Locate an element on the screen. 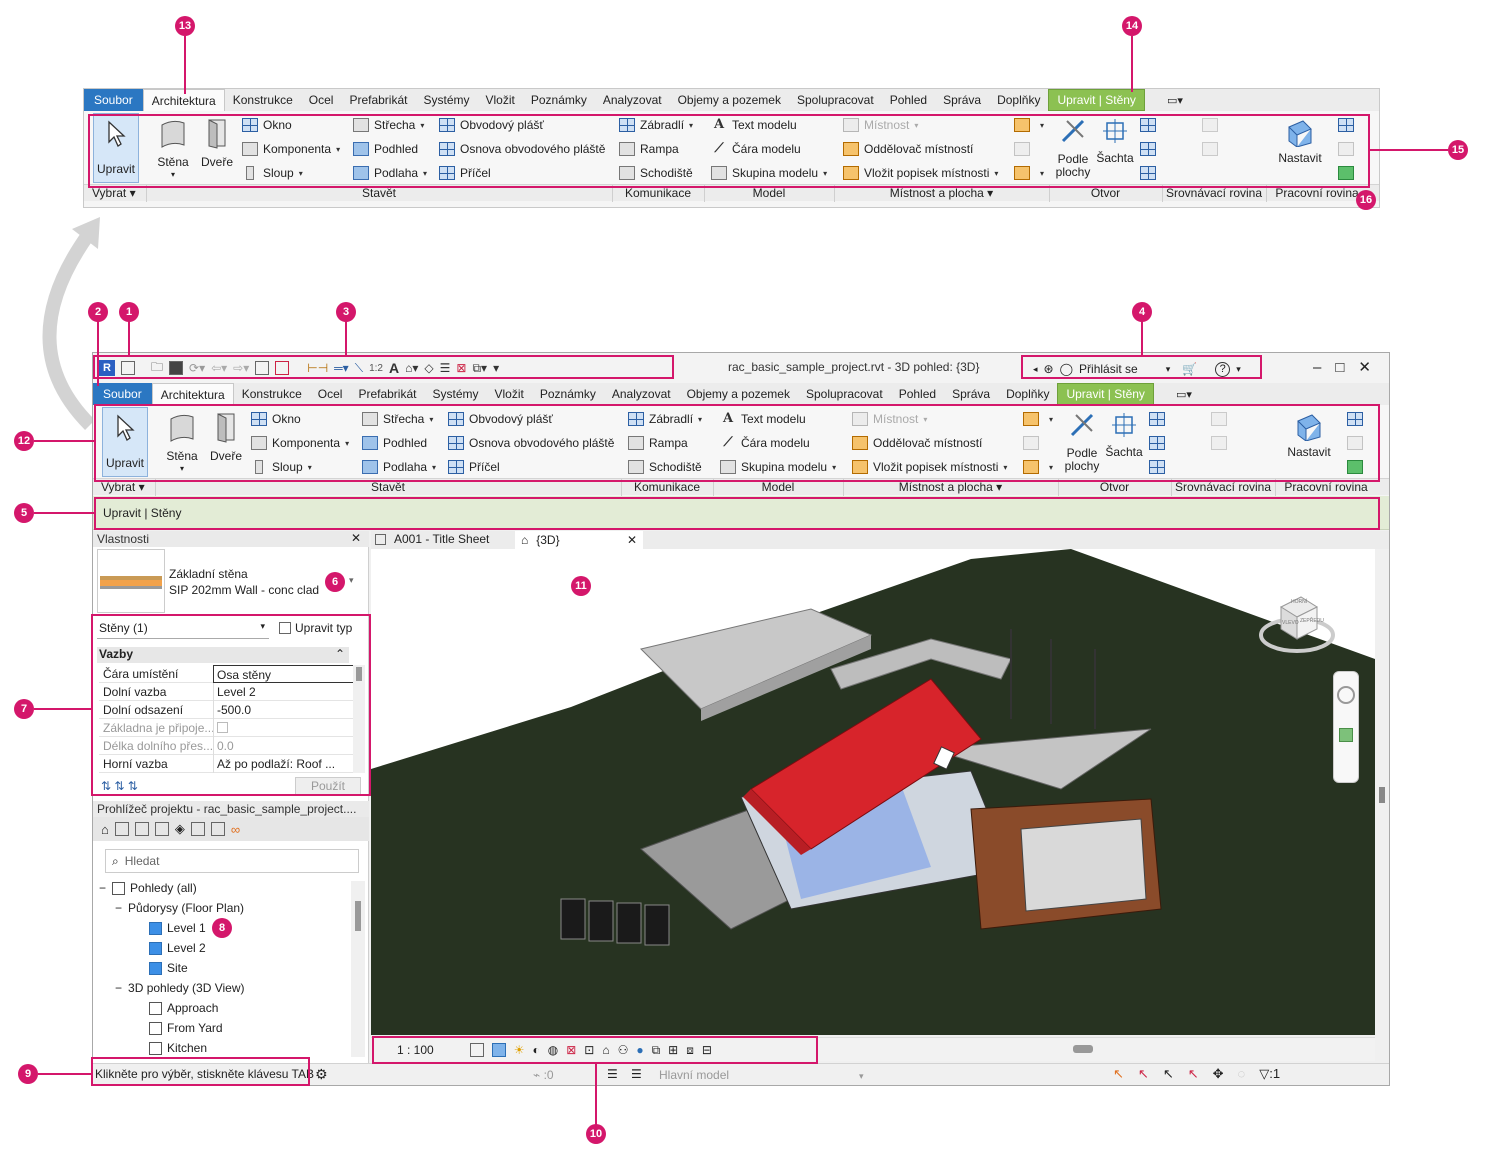 Image resolution: width=1487 pixels, height=1150 pixels. tab-manage-main: Správa is located at coordinates (971, 394).